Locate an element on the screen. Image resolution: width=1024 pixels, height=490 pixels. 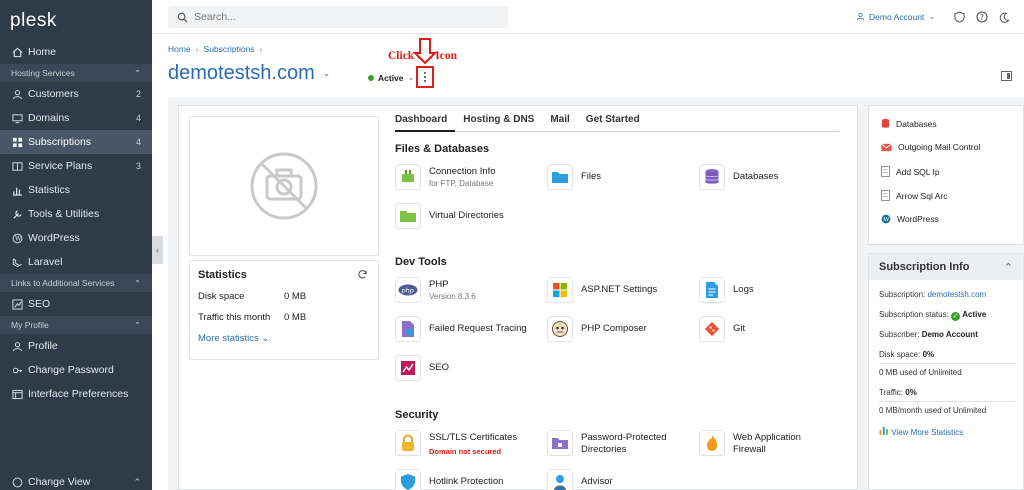
quick-link-add-sql-ip: Add SQL Ip is located at coordinates (910, 171).